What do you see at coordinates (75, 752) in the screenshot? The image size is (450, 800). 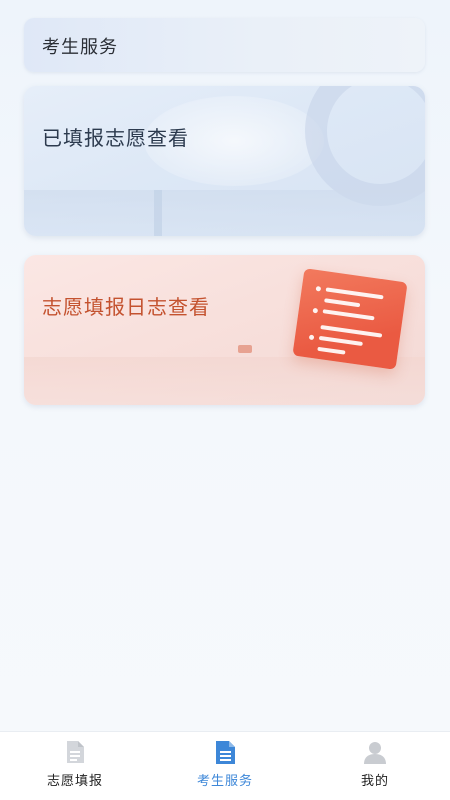 I see `document-icon` at bounding box center [75, 752].